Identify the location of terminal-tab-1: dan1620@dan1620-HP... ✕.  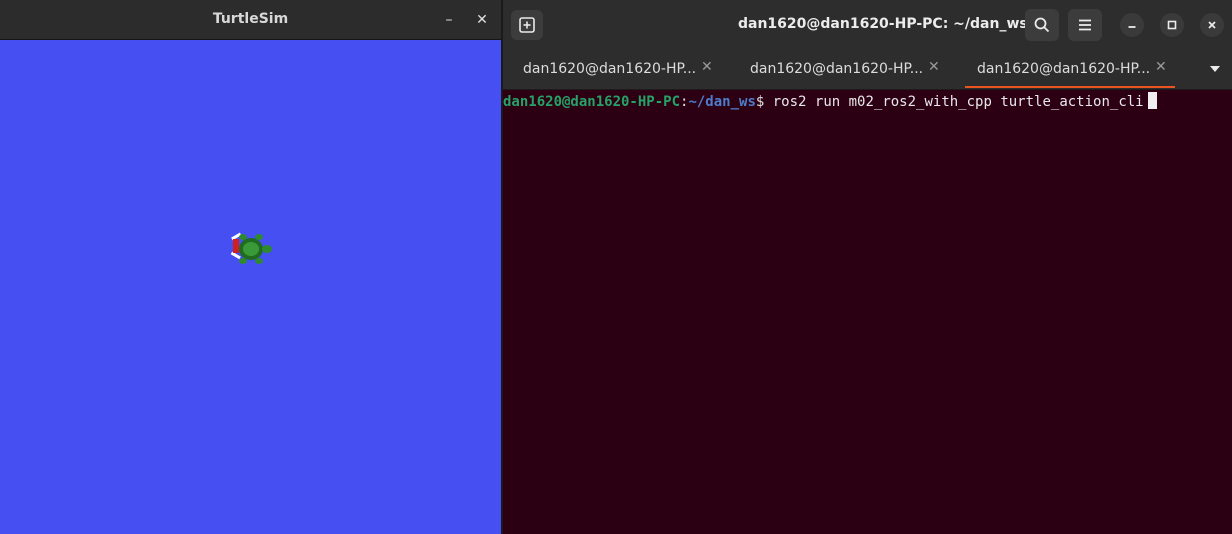
(612, 69).